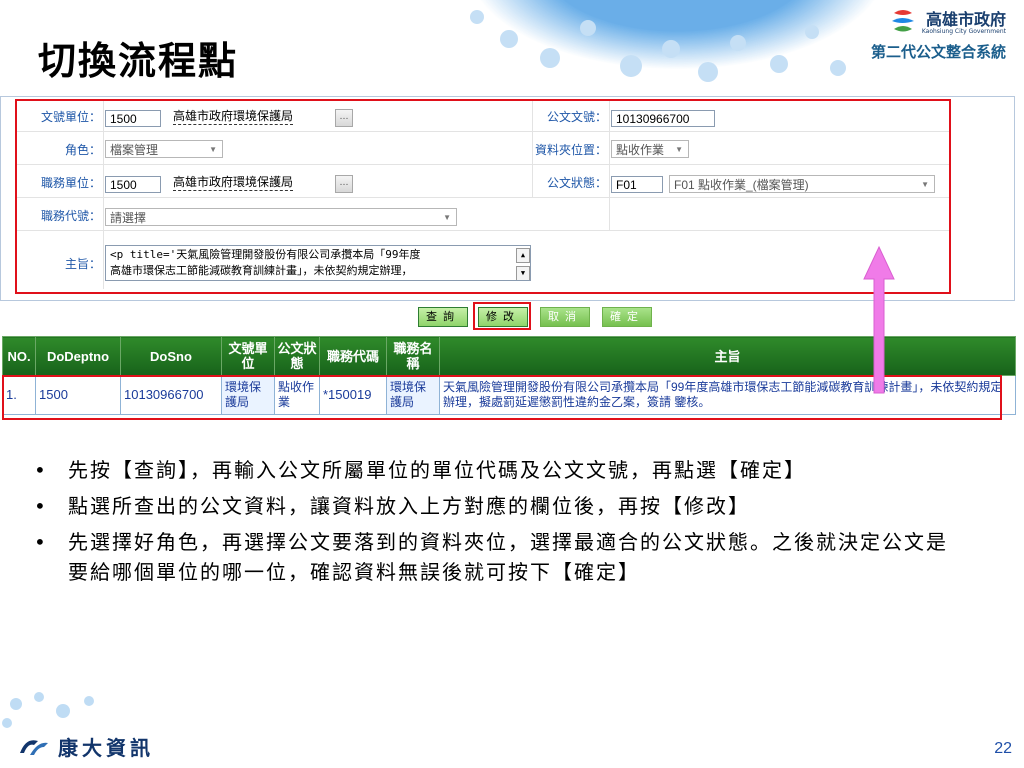 This screenshot has height=768, width=1024. I want to click on list-item: • 點選所查出的公文資料，讓資料放入上方對應的欄位後，再按【修改】, so click(494, 506).